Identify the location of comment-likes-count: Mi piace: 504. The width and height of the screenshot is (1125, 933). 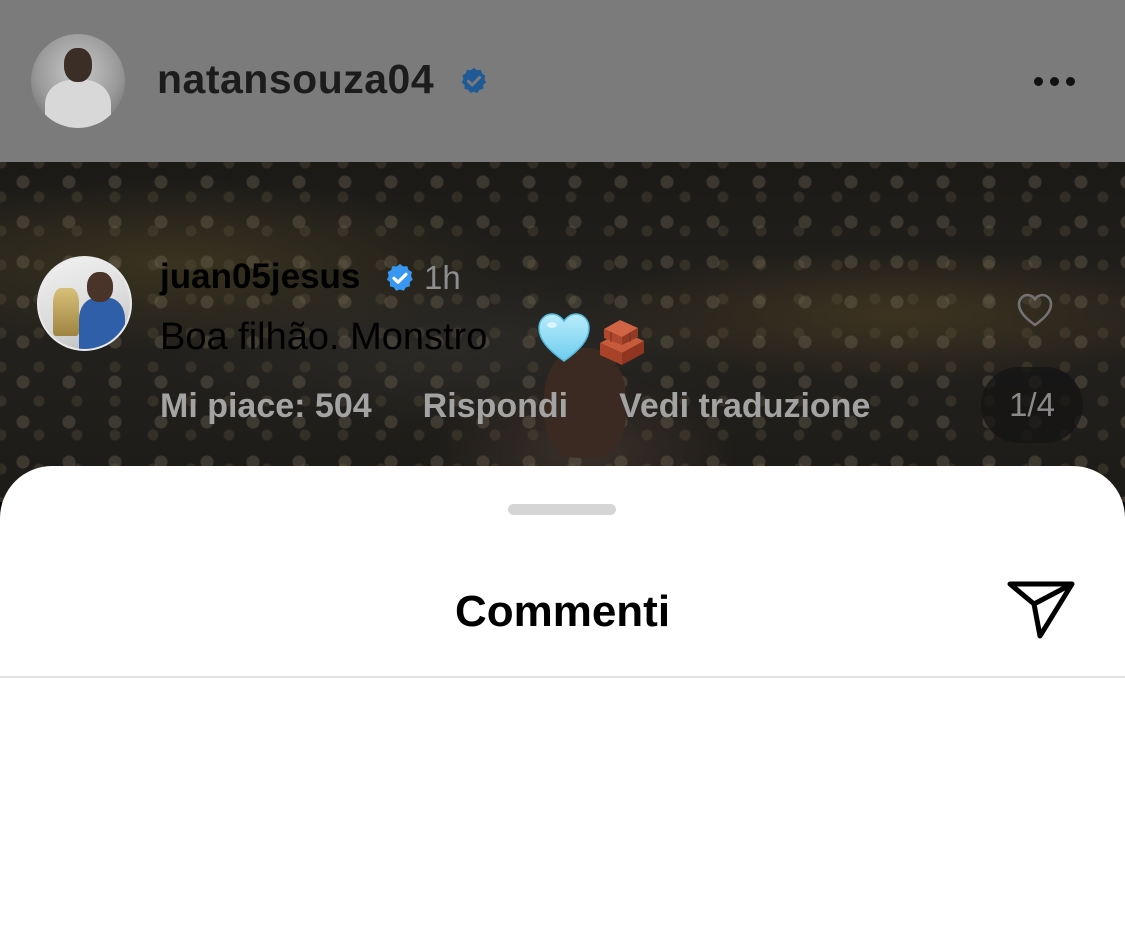
(266, 406).